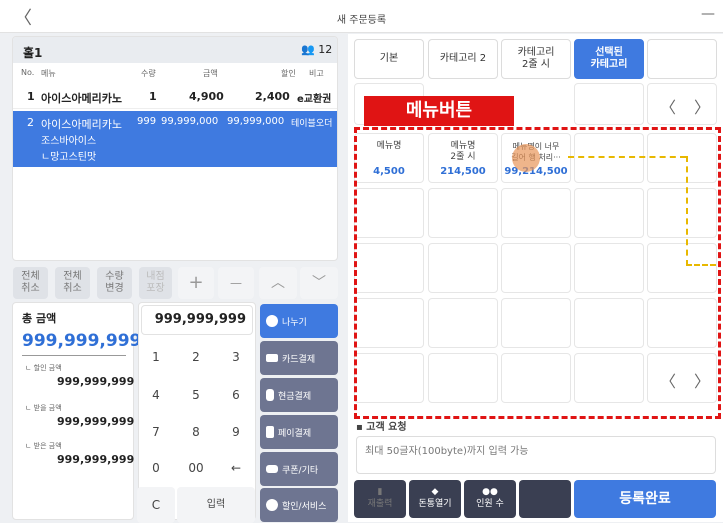 The height and width of the screenshot is (523, 723). What do you see at coordinates (536, 158) in the screenshot?
I see `menu-button: 메뉴명이 너무 길어 행 처리··· 99,214,500` at bounding box center [536, 158].